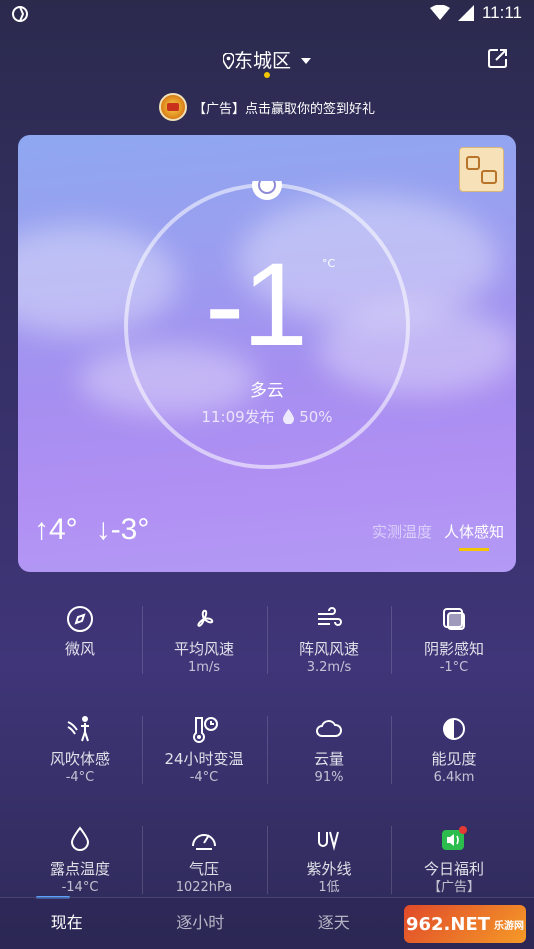 This screenshot has width=534, height=949. I want to click on wind-icon, so click(330, 616).